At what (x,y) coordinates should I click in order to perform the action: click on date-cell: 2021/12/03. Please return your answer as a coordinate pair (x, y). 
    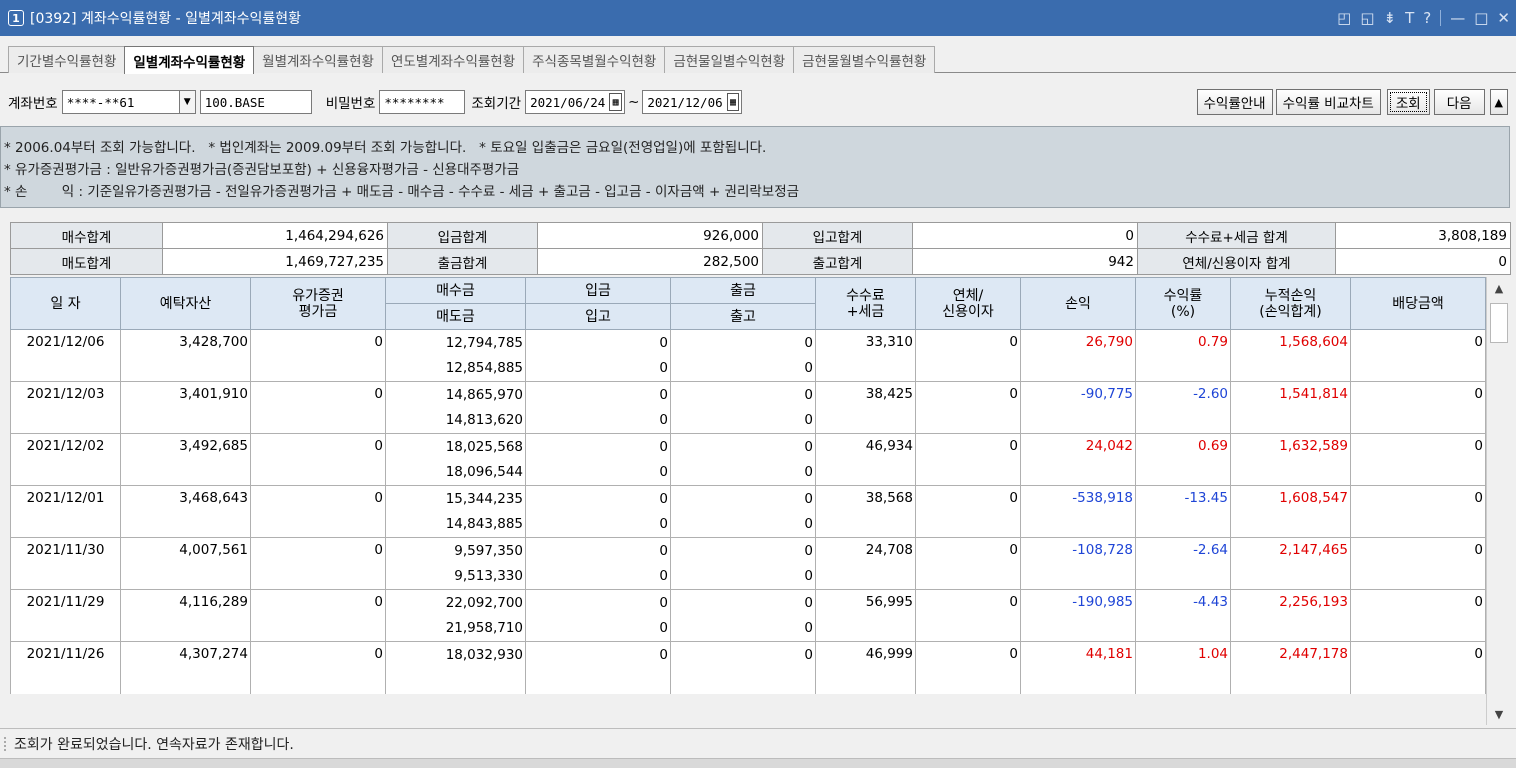
    Looking at the image, I should click on (65, 407).